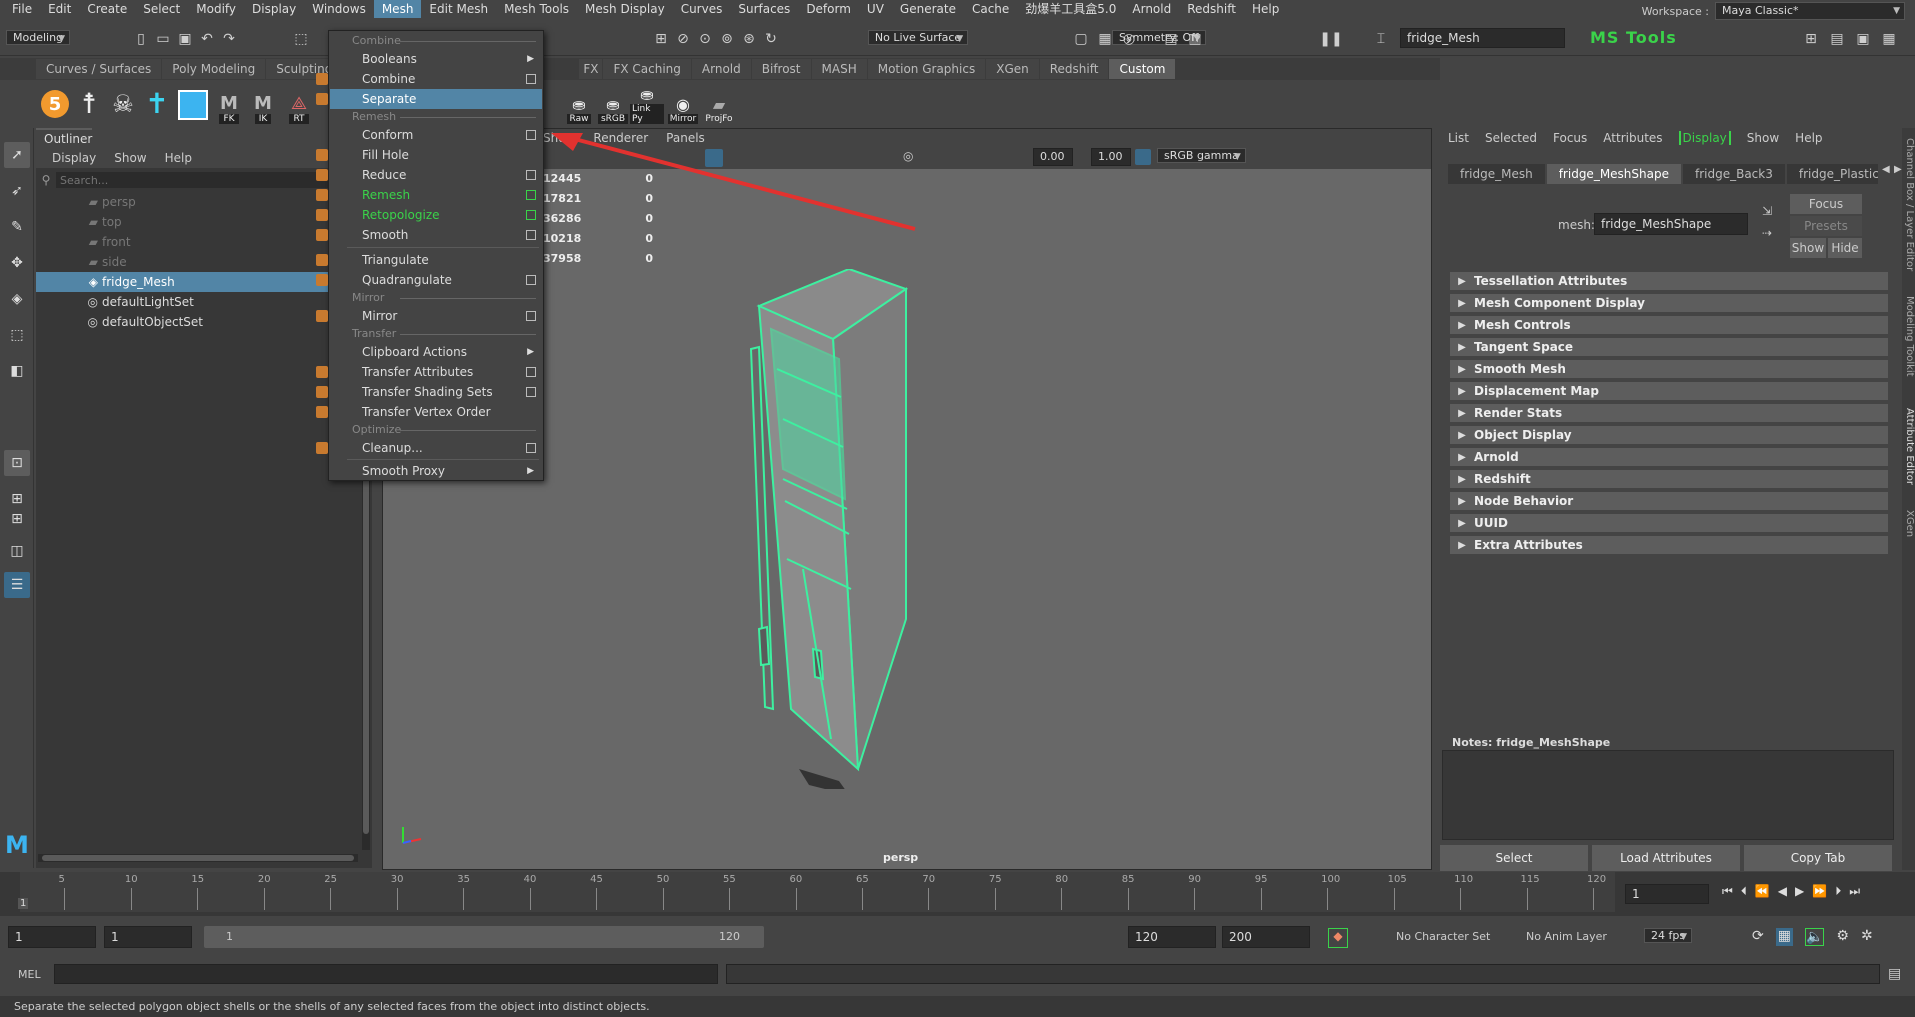  What do you see at coordinates (1111, 157) in the screenshot?
I see `gamma-field: 1.00` at bounding box center [1111, 157].